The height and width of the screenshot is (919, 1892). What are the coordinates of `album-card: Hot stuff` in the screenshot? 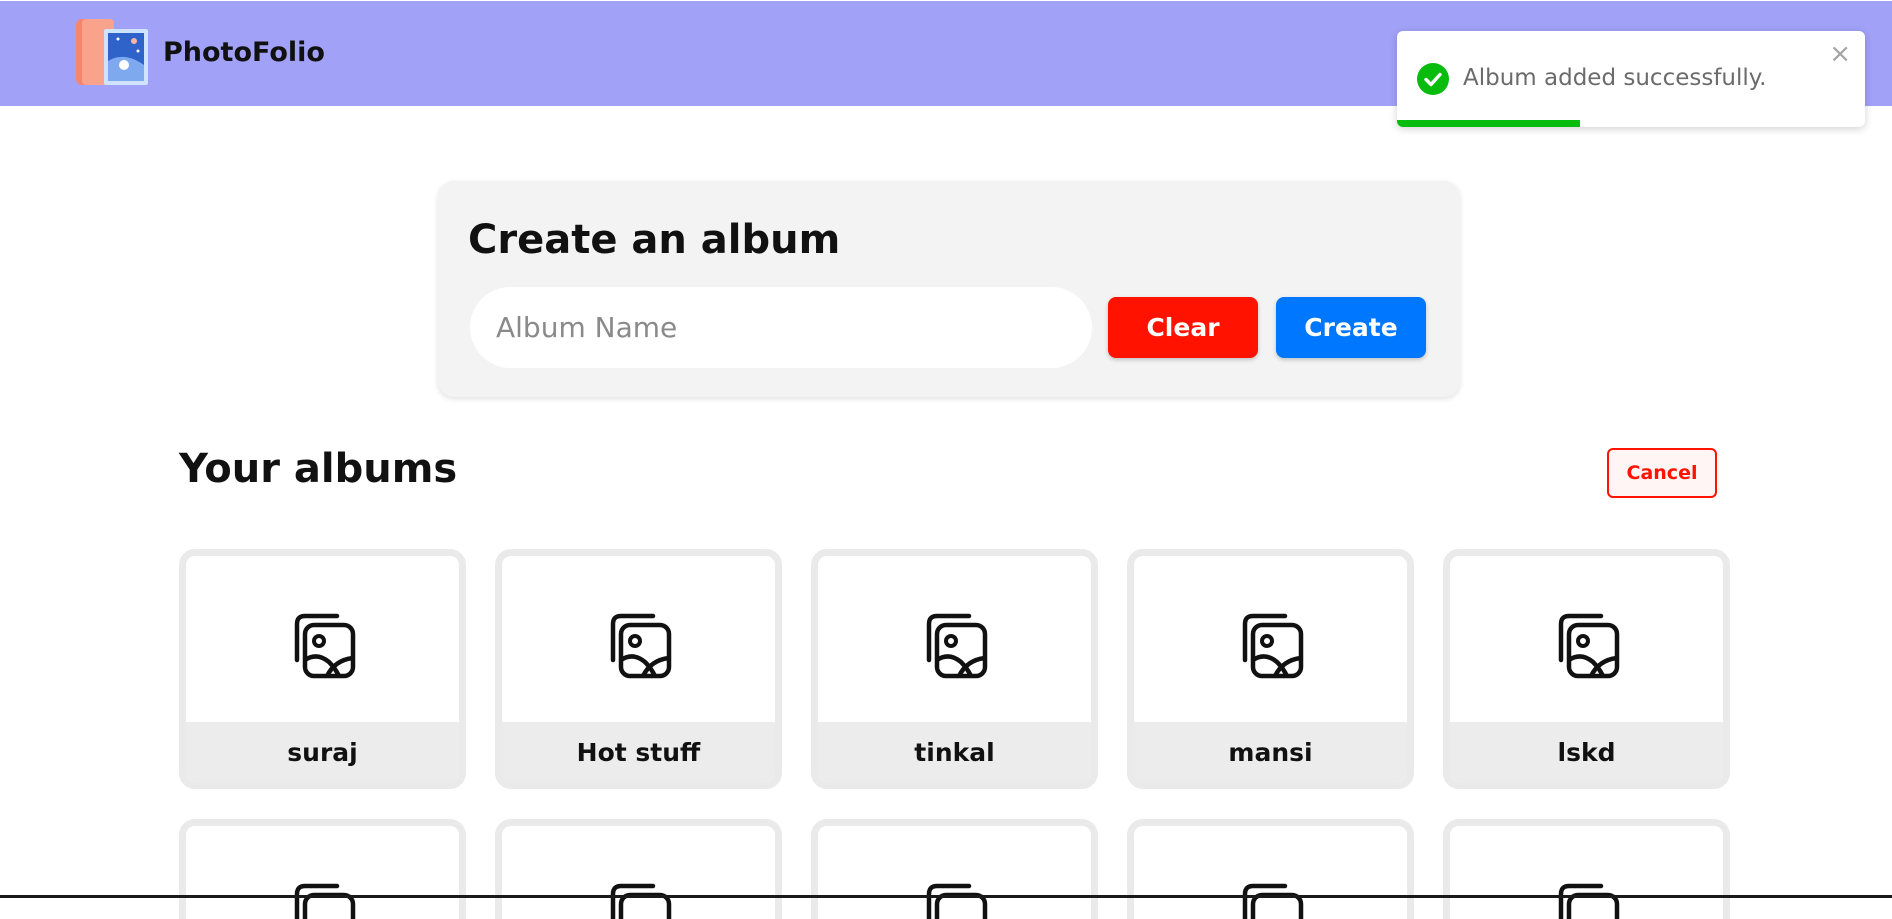 It's located at (638, 669).